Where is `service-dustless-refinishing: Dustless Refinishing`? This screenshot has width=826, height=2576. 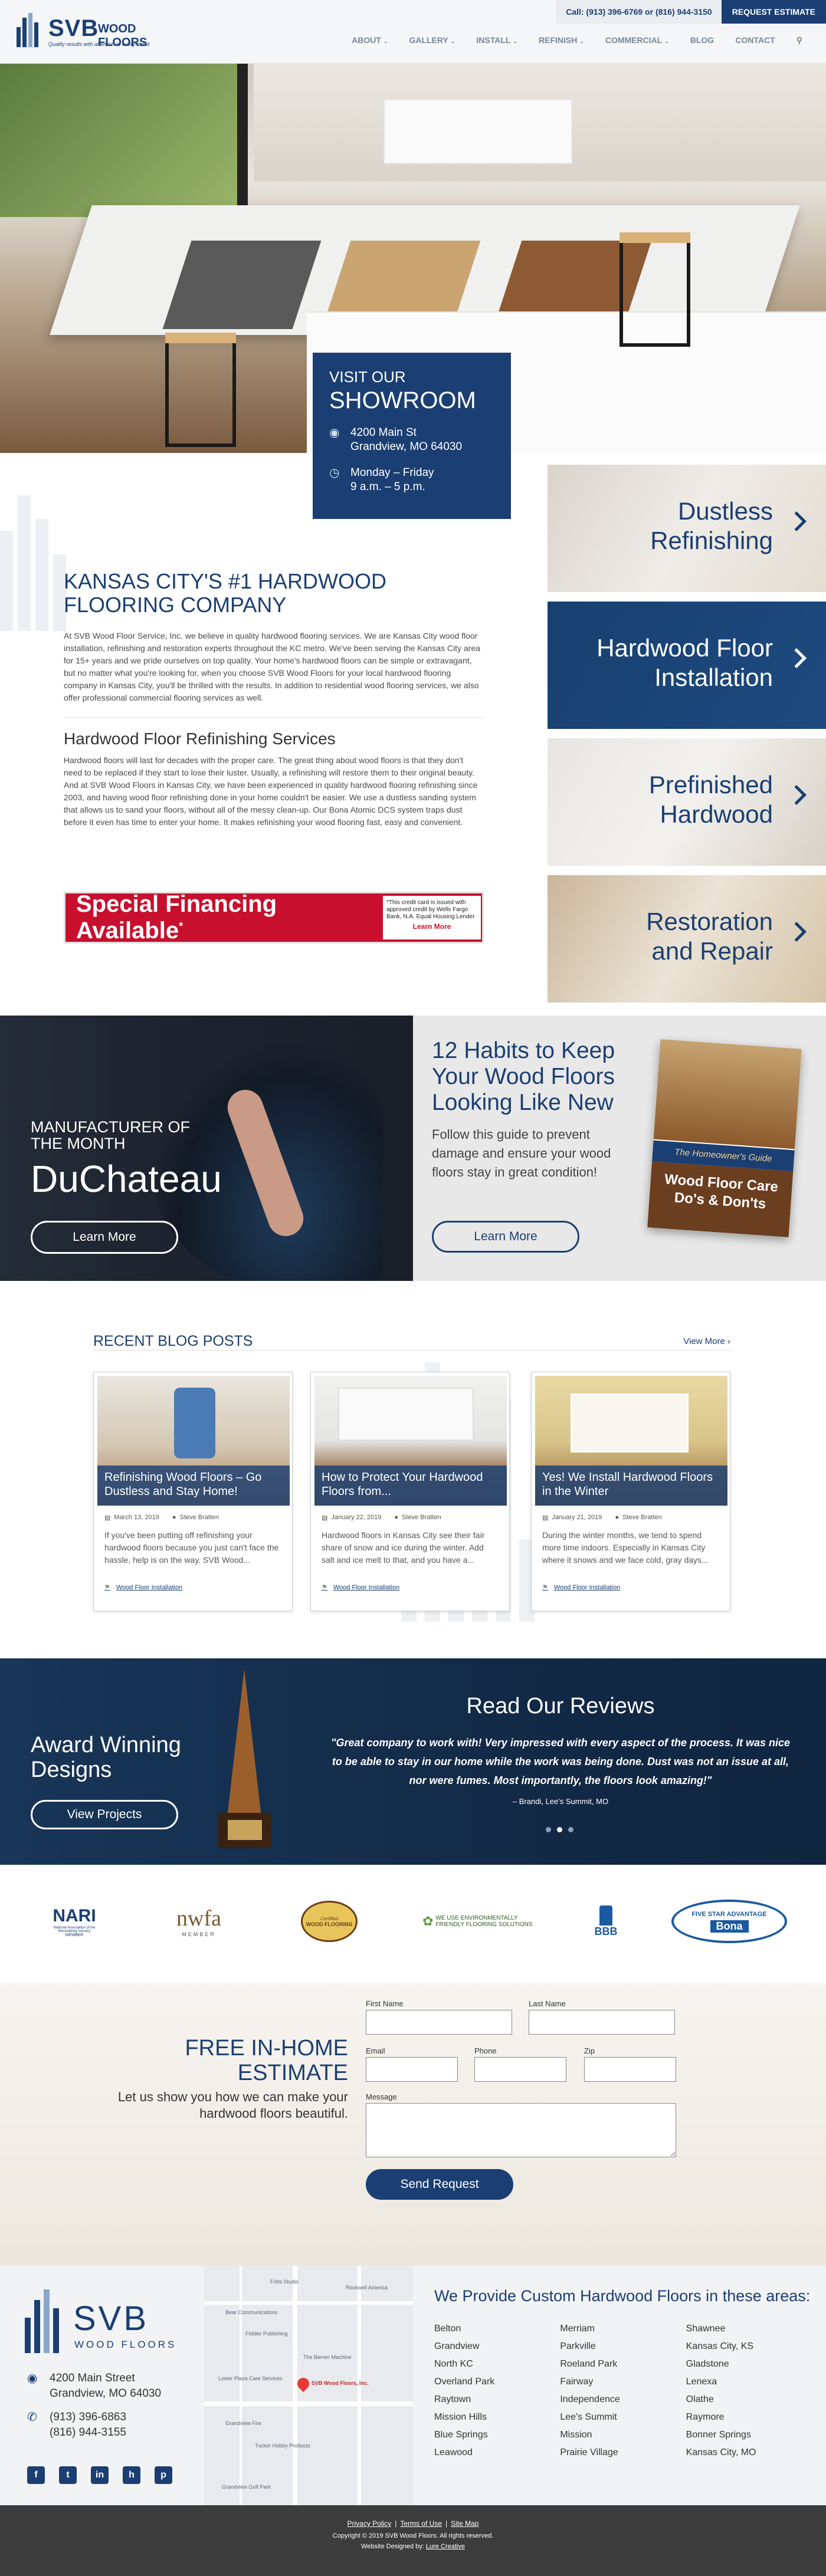 service-dustless-refinishing: Dustless Refinishing is located at coordinates (687, 528).